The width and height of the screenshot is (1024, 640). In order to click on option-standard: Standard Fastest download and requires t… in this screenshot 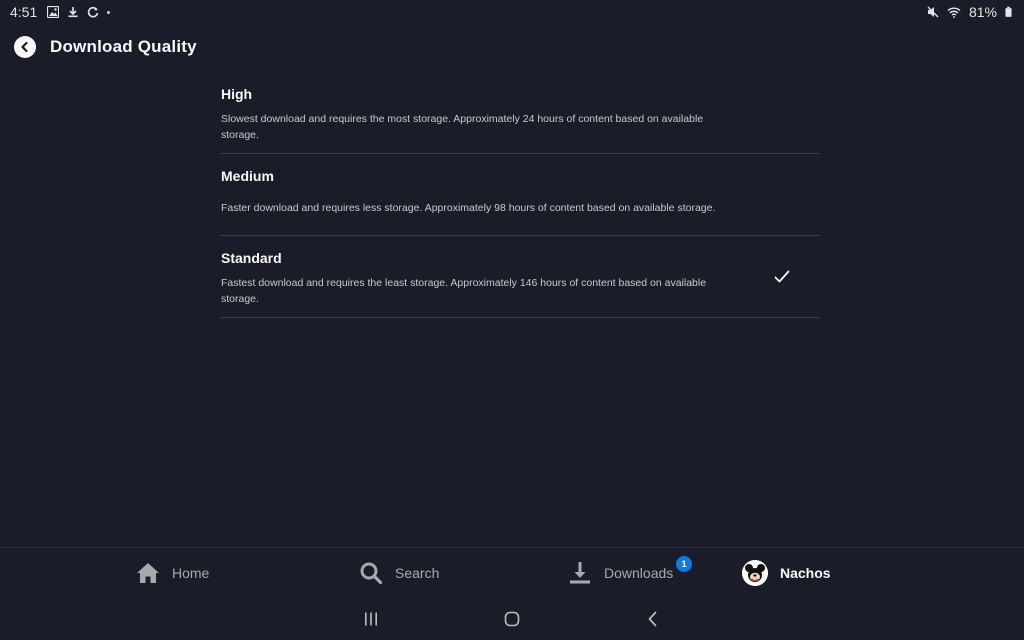, I will do `click(520, 277)`.